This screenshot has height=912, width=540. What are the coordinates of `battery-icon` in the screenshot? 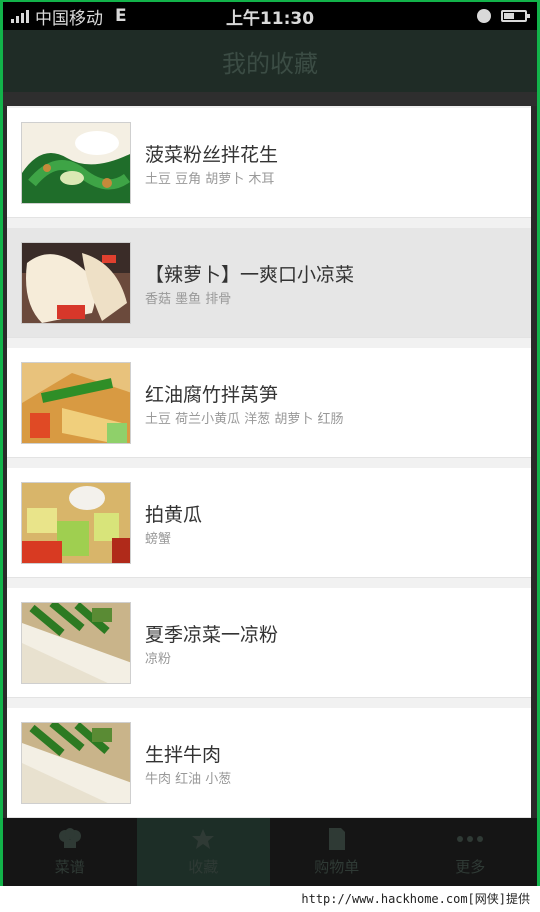 It's located at (515, 16).